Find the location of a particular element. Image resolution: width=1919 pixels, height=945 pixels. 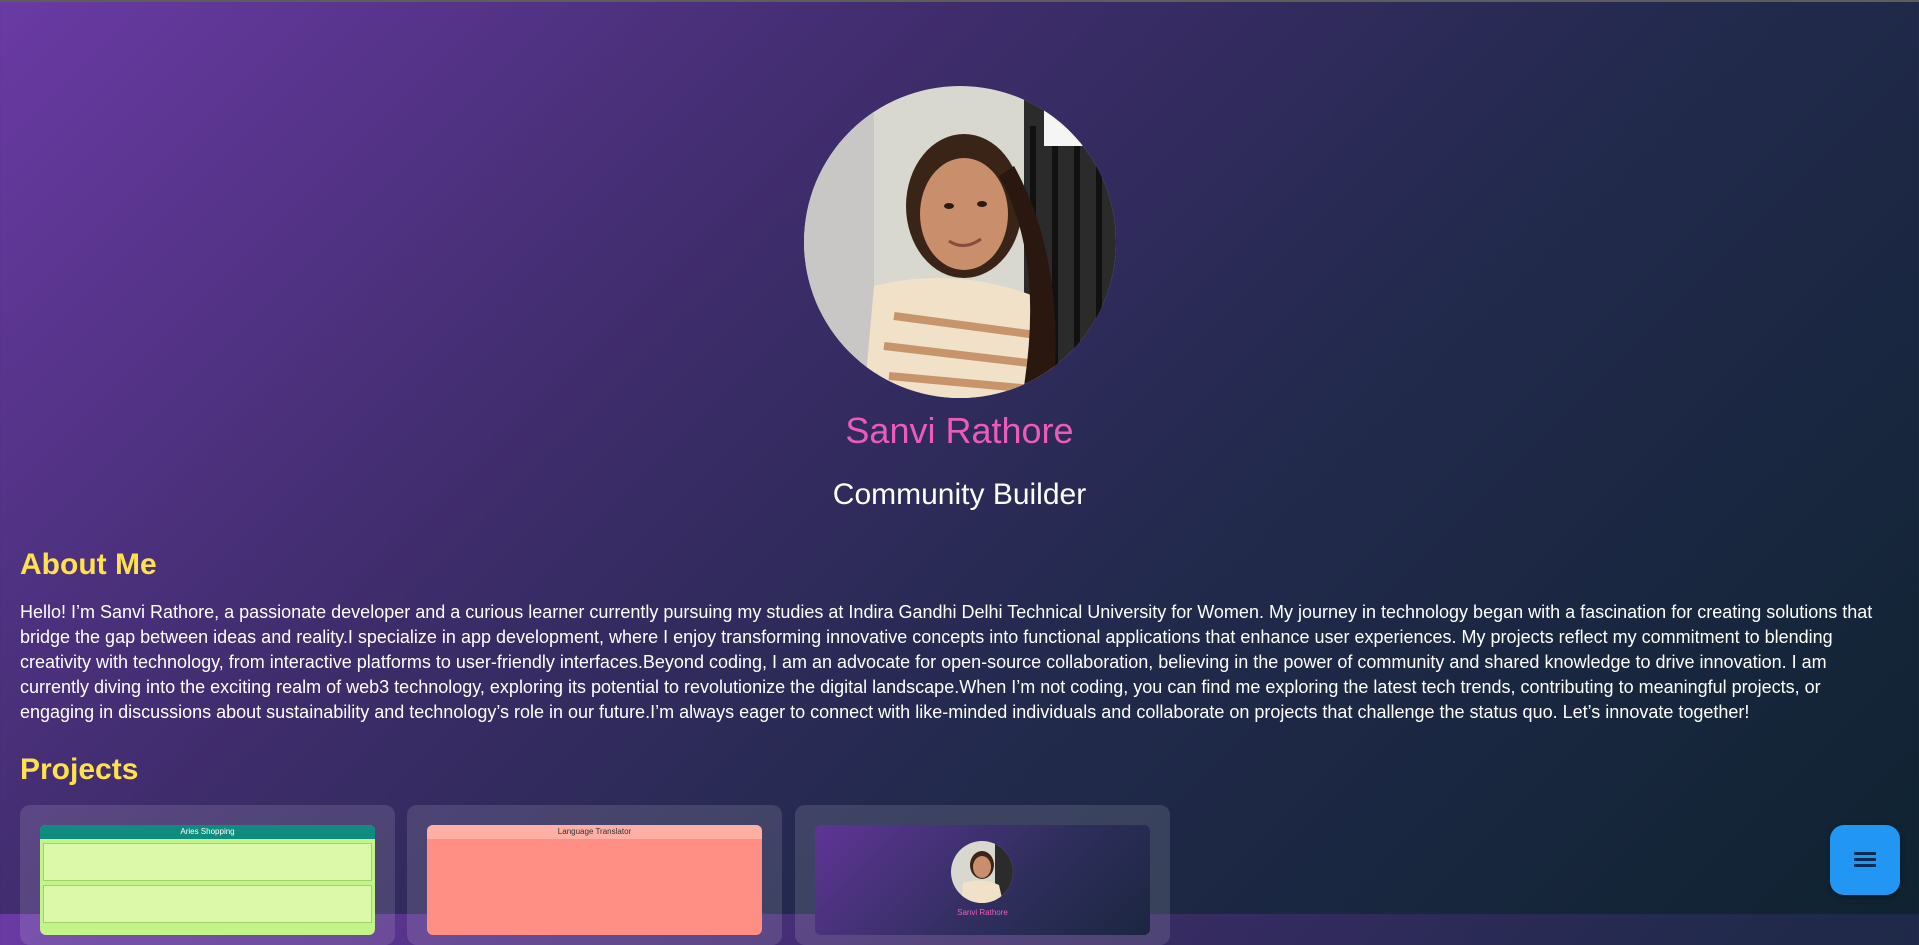

project-thumbnail-title: Aries Shopping is located at coordinates (207, 832).